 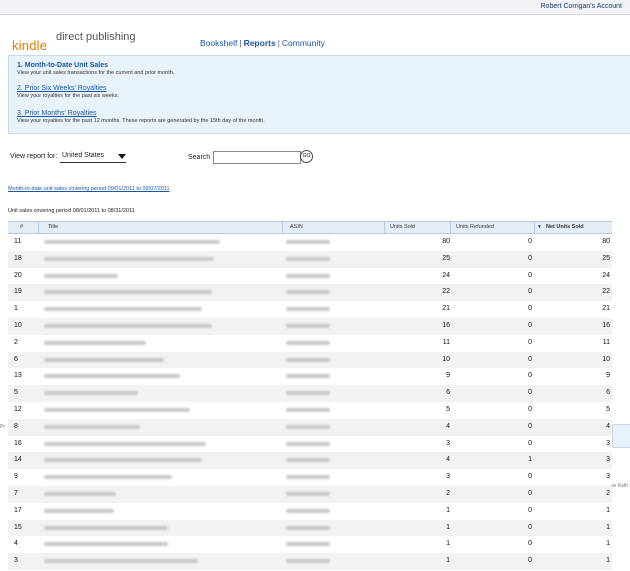 I want to click on search-go-button: GO, so click(x=306, y=156).